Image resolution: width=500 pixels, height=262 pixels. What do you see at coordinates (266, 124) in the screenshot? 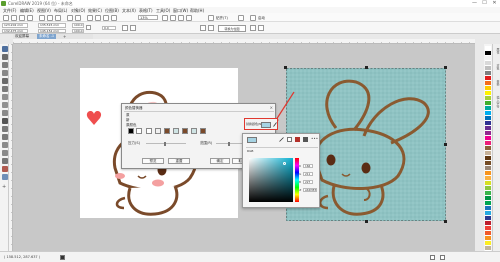
I see `replace-color-swatch` at bounding box center [266, 124].